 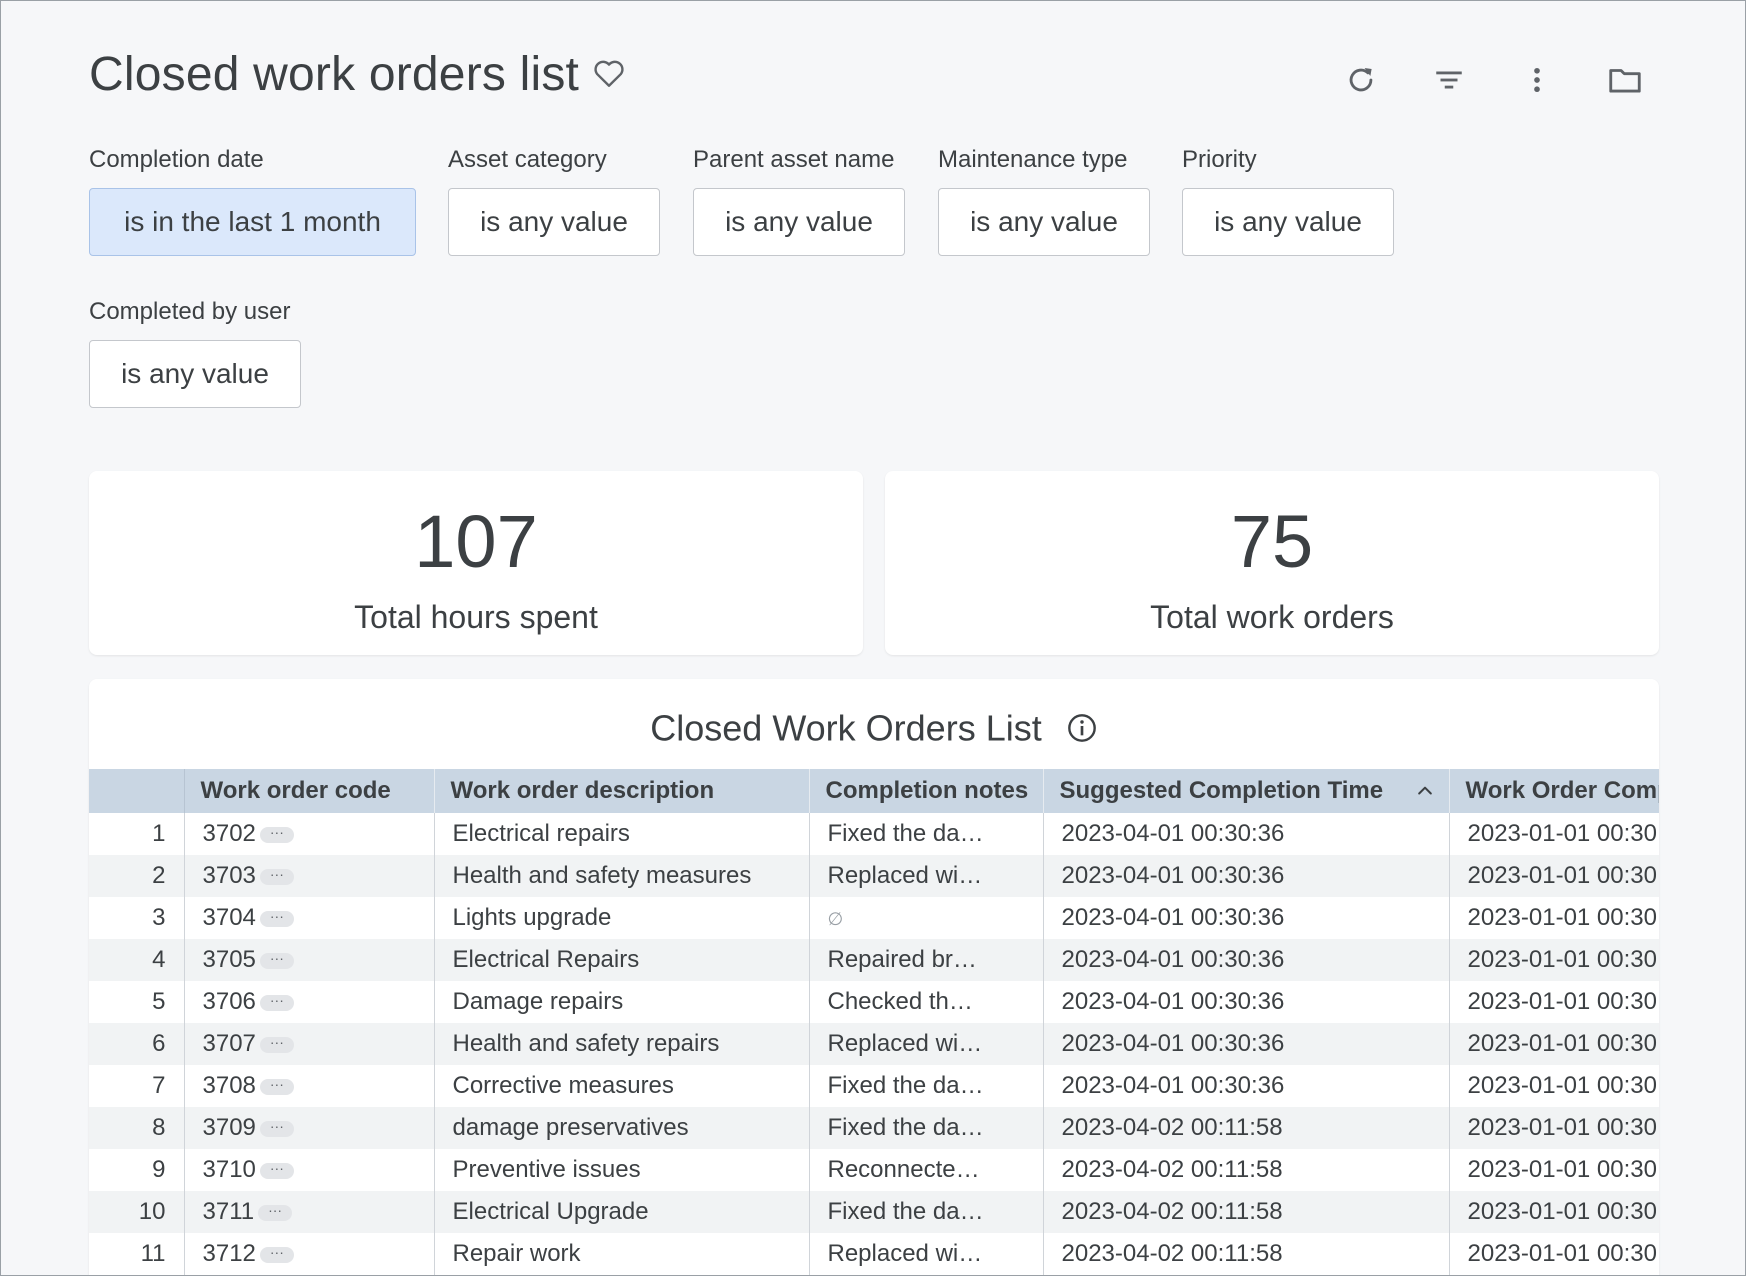 I want to click on null-value-icon: ∅, so click(x=835, y=919).